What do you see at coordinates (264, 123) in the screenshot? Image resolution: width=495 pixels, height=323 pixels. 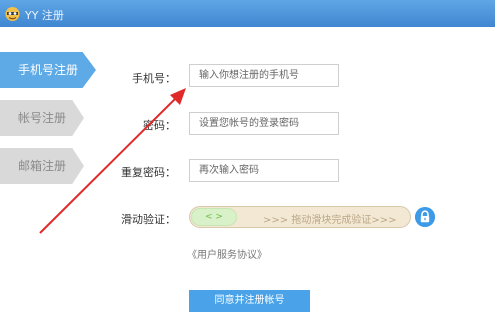 I see `password-input` at bounding box center [264, 123].